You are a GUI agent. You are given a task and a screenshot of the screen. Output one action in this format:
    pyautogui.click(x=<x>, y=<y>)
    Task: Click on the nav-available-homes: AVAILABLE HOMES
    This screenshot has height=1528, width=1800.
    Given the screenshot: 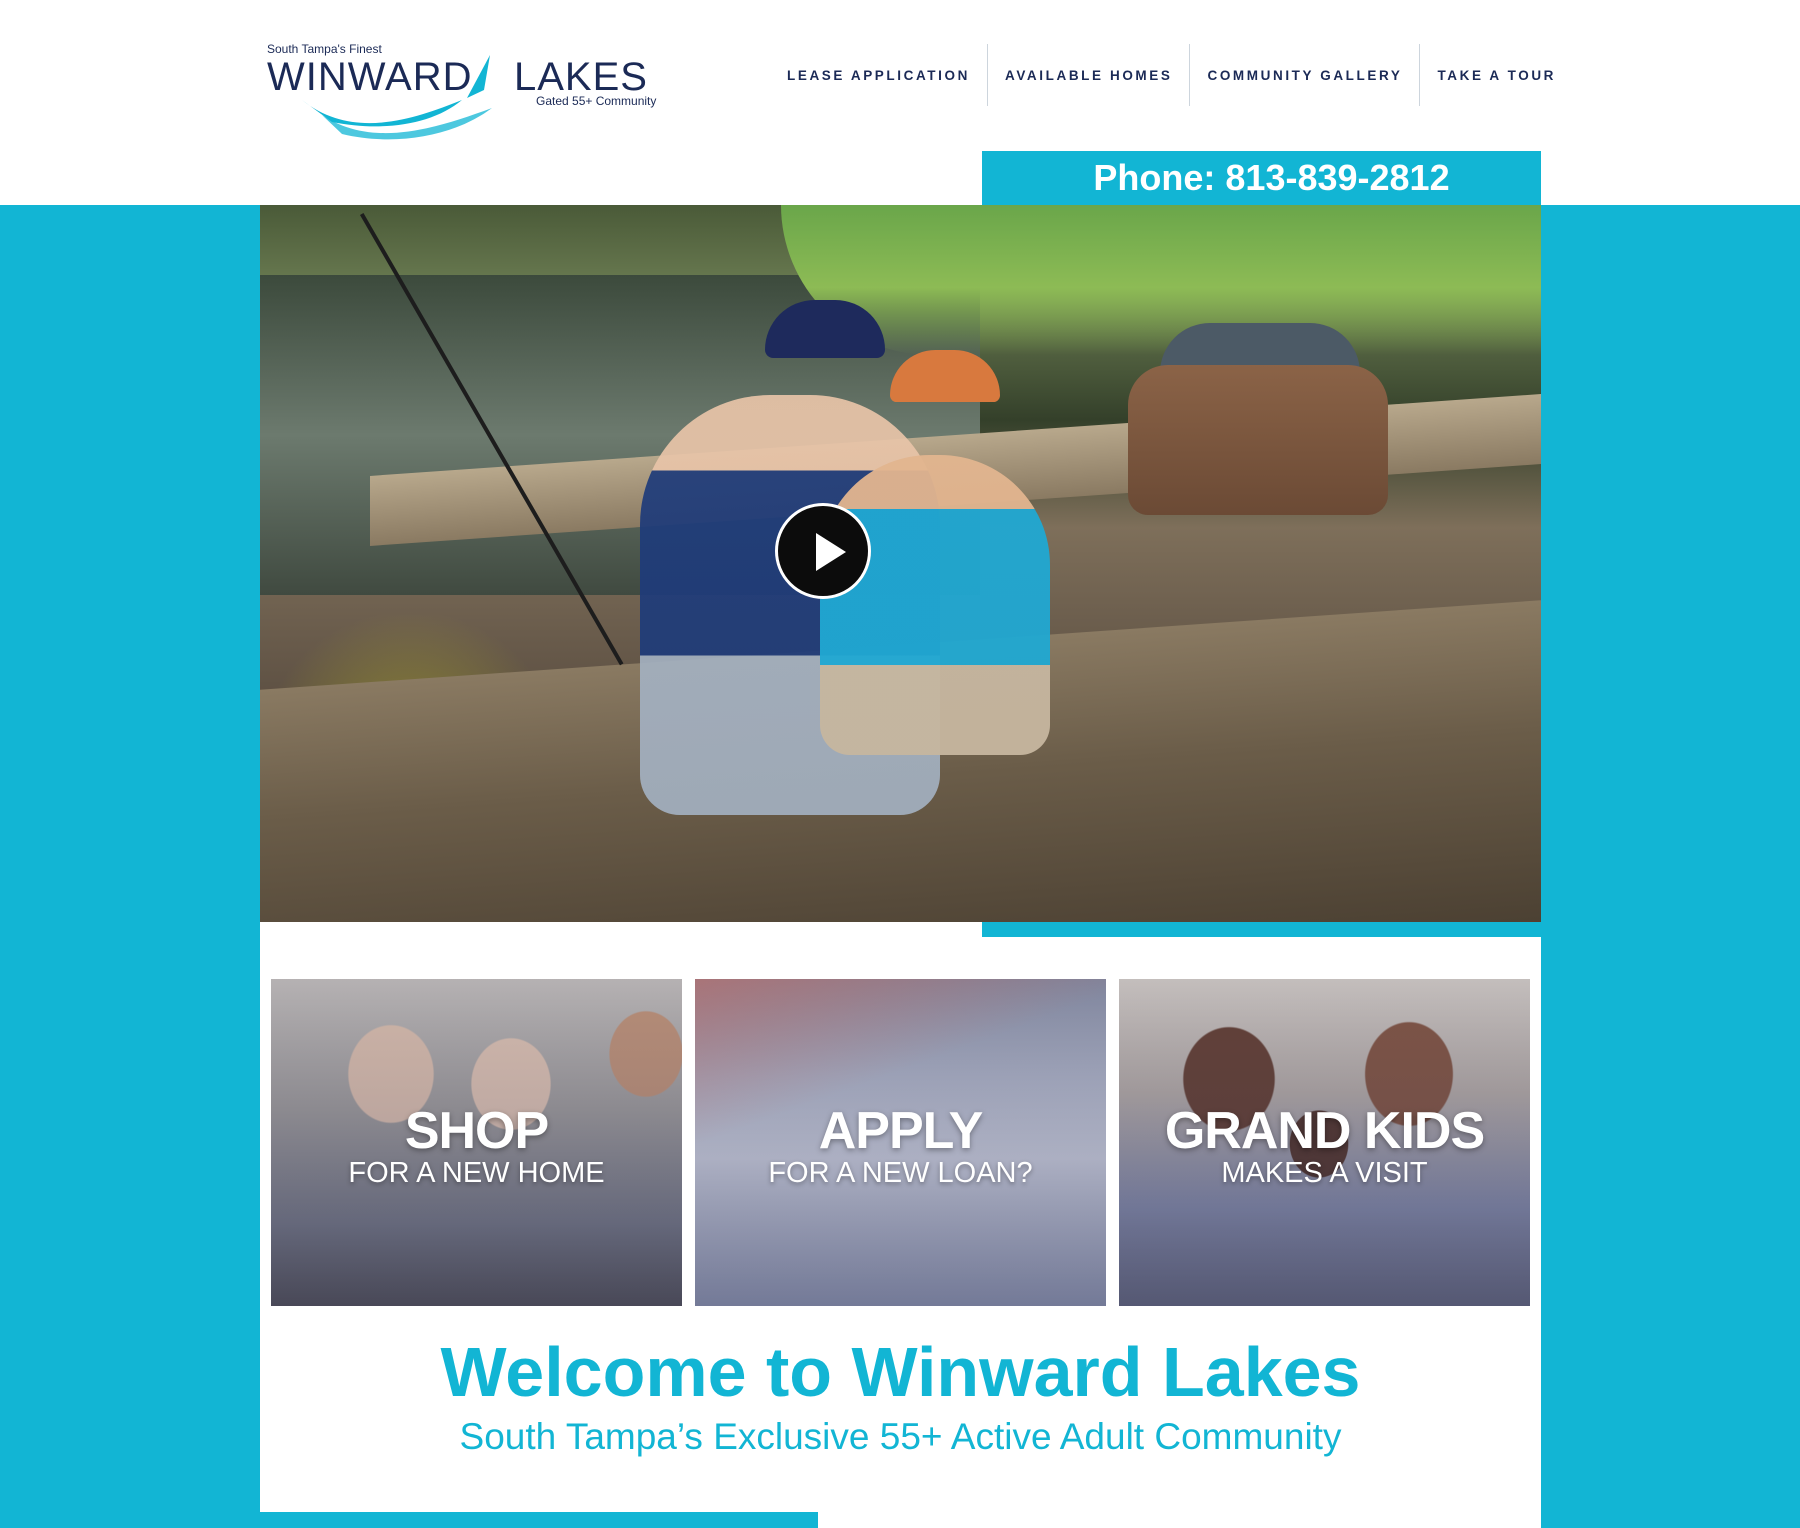 What is the action you would take?
    pyautogui.click(x=1089, y=75)
    